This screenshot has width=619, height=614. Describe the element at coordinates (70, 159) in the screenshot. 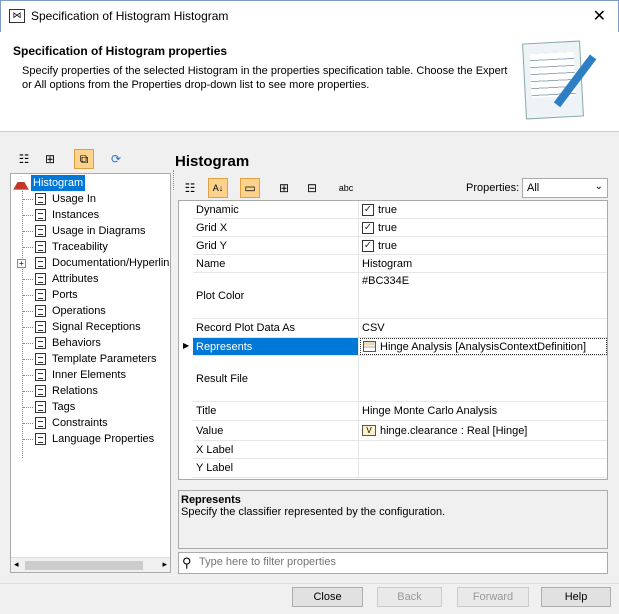

I see `tree-toolbar: ☷ ⊞ ⧉ ⟳` at that location.